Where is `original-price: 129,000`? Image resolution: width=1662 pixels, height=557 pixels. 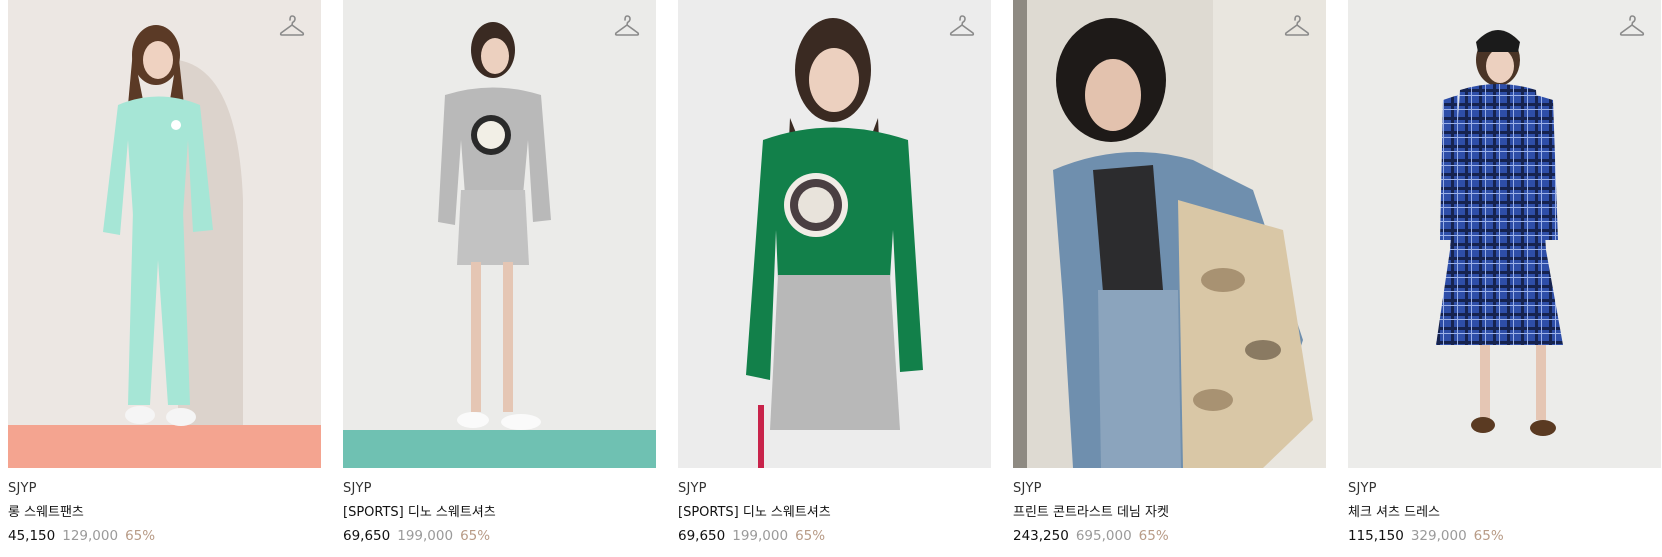 original-price: 129,000 is located at coordinates (90, 536).